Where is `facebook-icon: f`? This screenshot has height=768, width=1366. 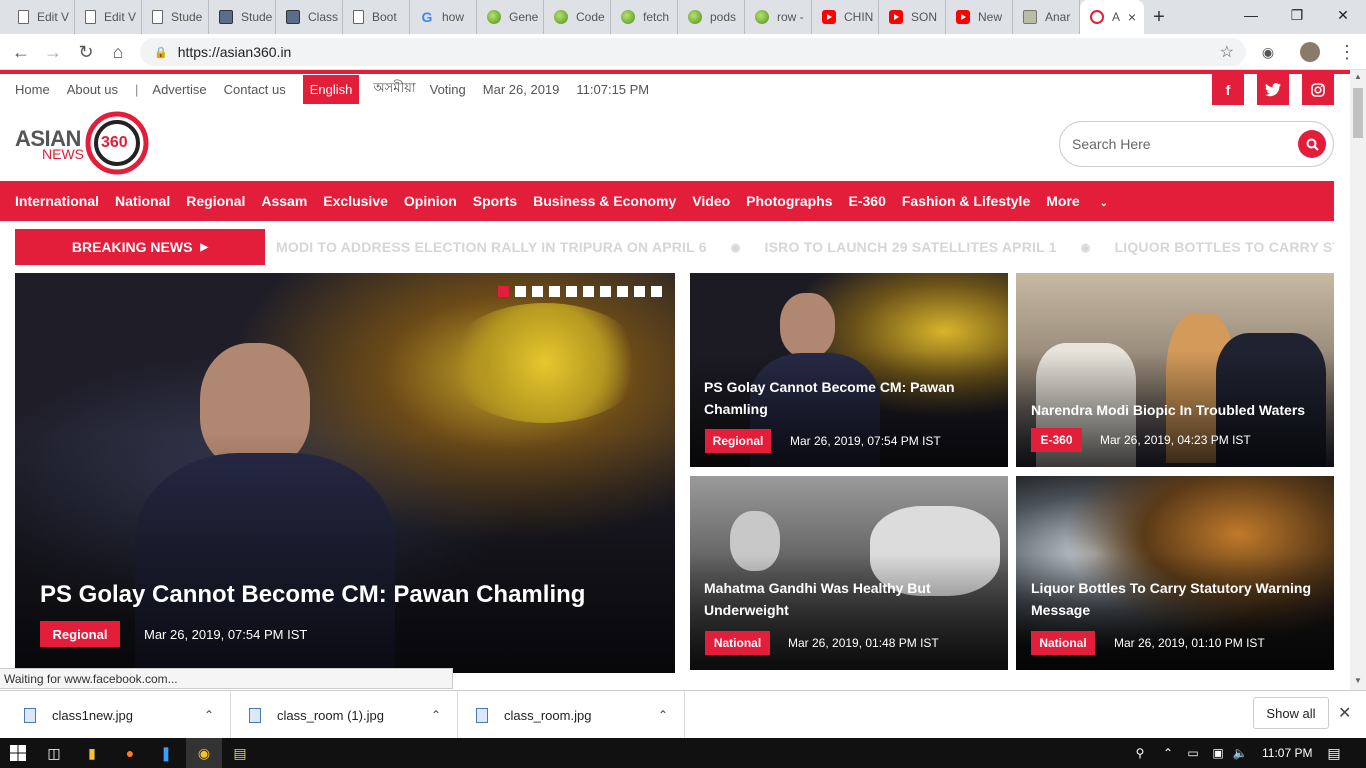
facebook-icon: f is located at coordinates (1228, 89).